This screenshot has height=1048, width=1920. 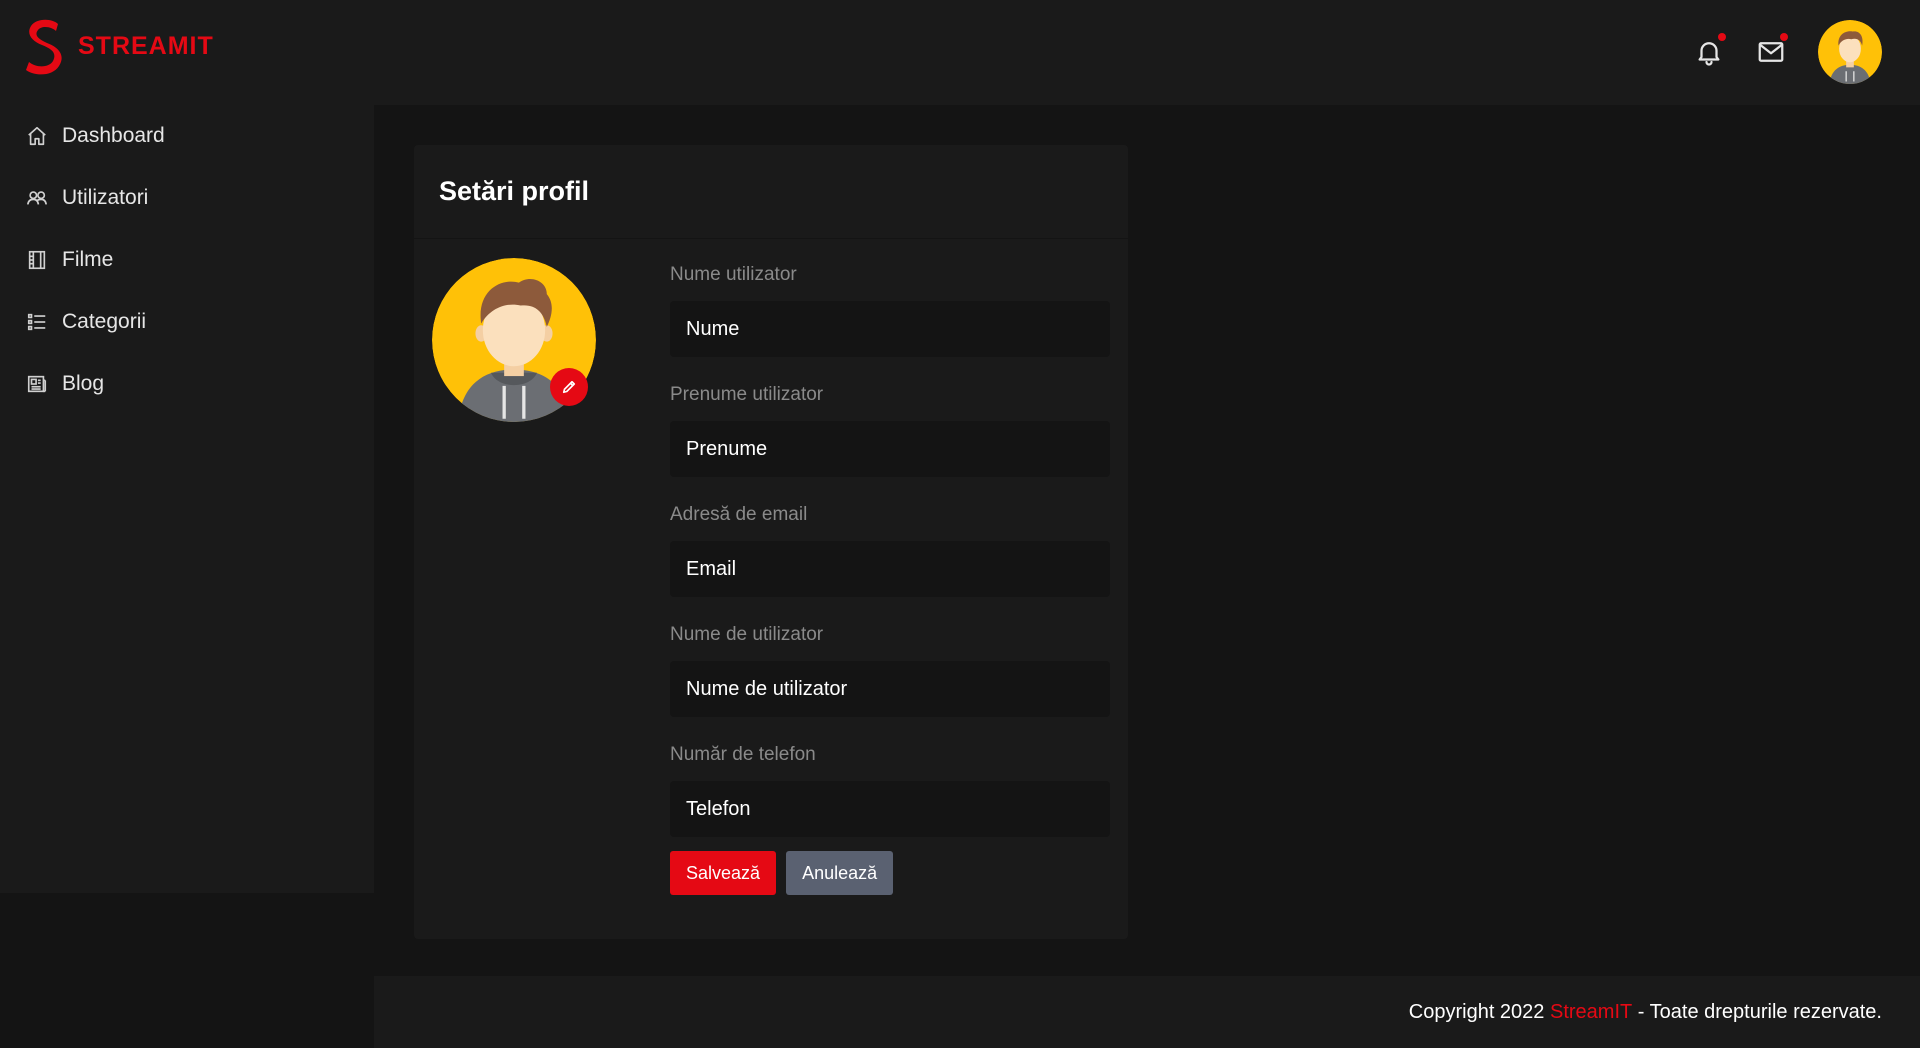 What do you see at coordinates (890, 449) in the screenshot?
I see `first-name-field: Prenume` at bounding box center [890, 449].